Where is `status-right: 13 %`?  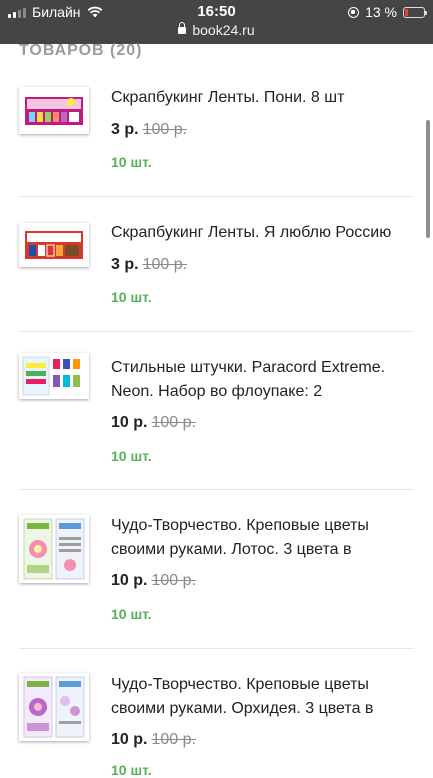 status-right: 13 % is located at coordinates (387, 12).